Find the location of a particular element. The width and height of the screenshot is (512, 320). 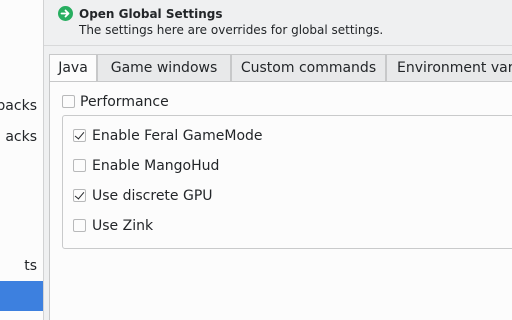

performance-checkbox is located at coordinates (68, 101).